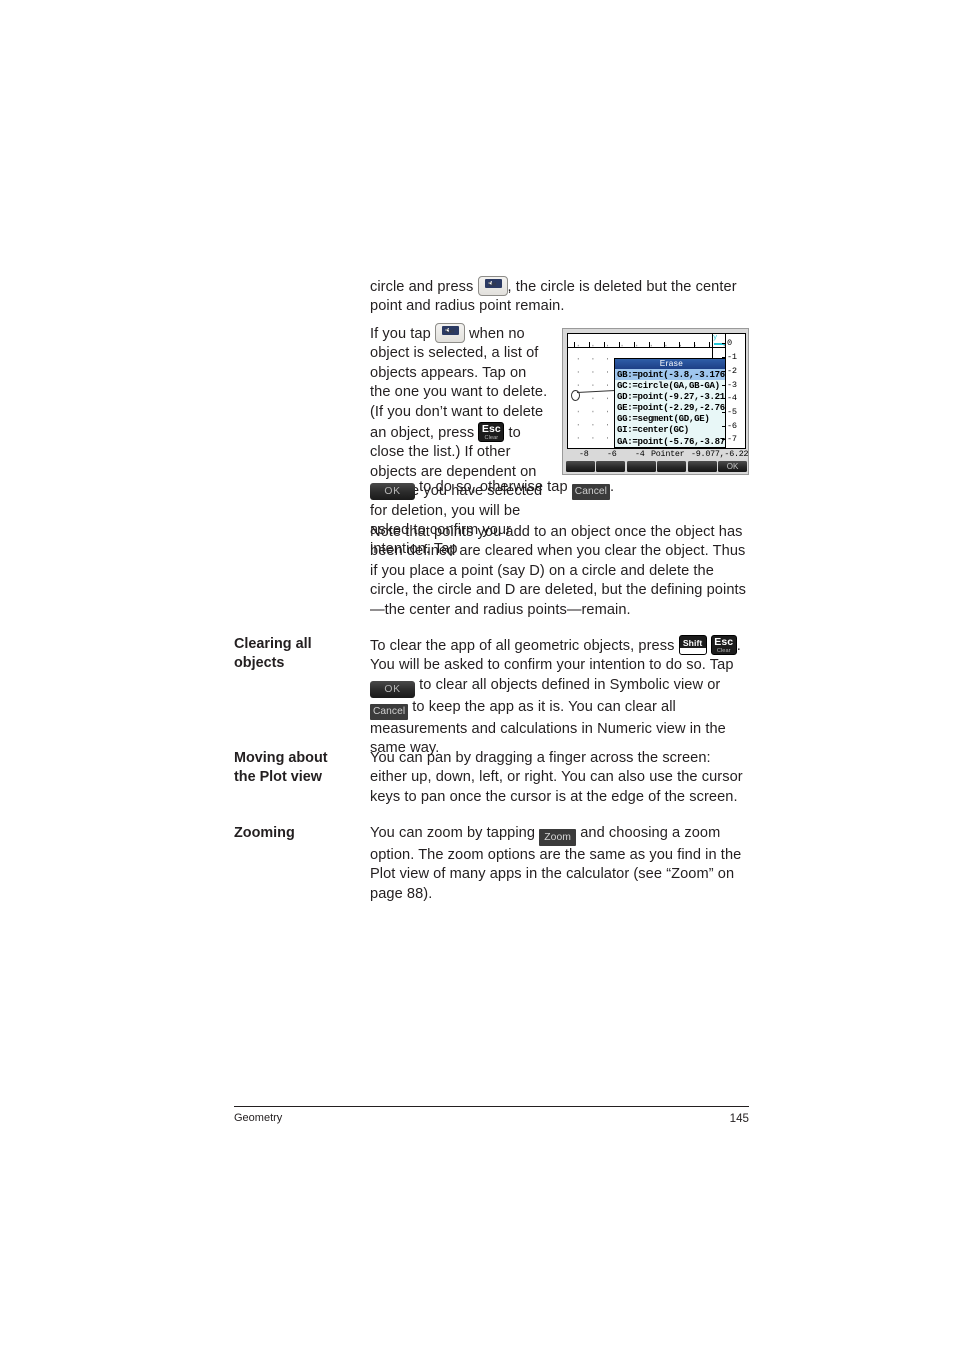 This screenshot has height=1350, width=954. Describe the element at coordinates (732, 357) in the screenshot. I see `y-tick-label: -1` at that location.